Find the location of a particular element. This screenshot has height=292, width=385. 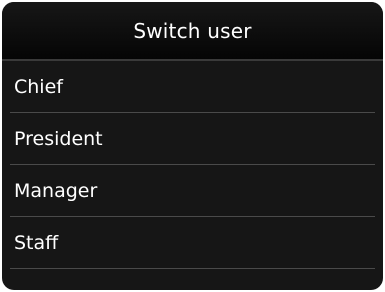

user-item-label: Staff is located at coordinates (36, 242).